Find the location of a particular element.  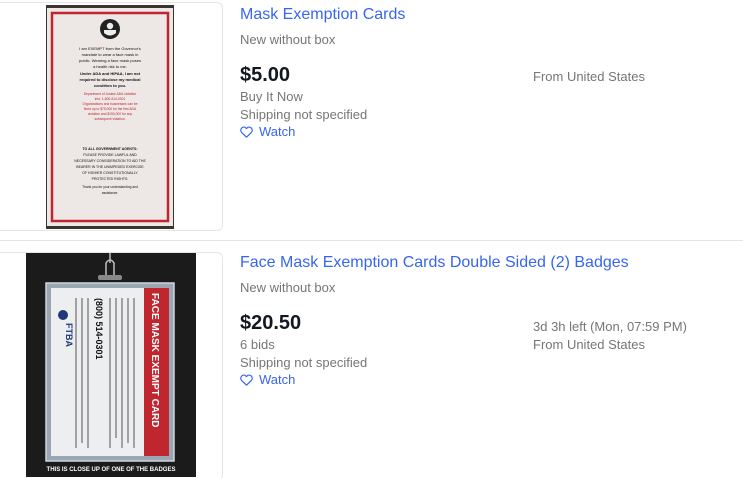

listing-bid-count: 6 bids is located at coordinates (257, 344).